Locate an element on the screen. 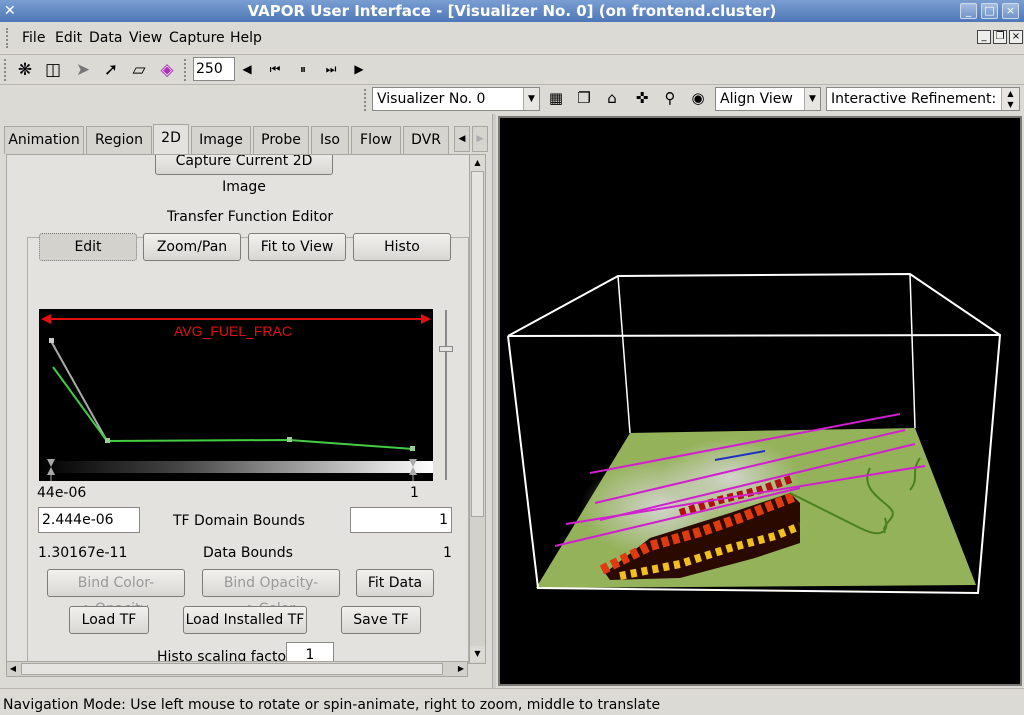 The width and height of the screenshot is (1024, 715). frame-number-input: 250 is located at coordinates (214, 69).